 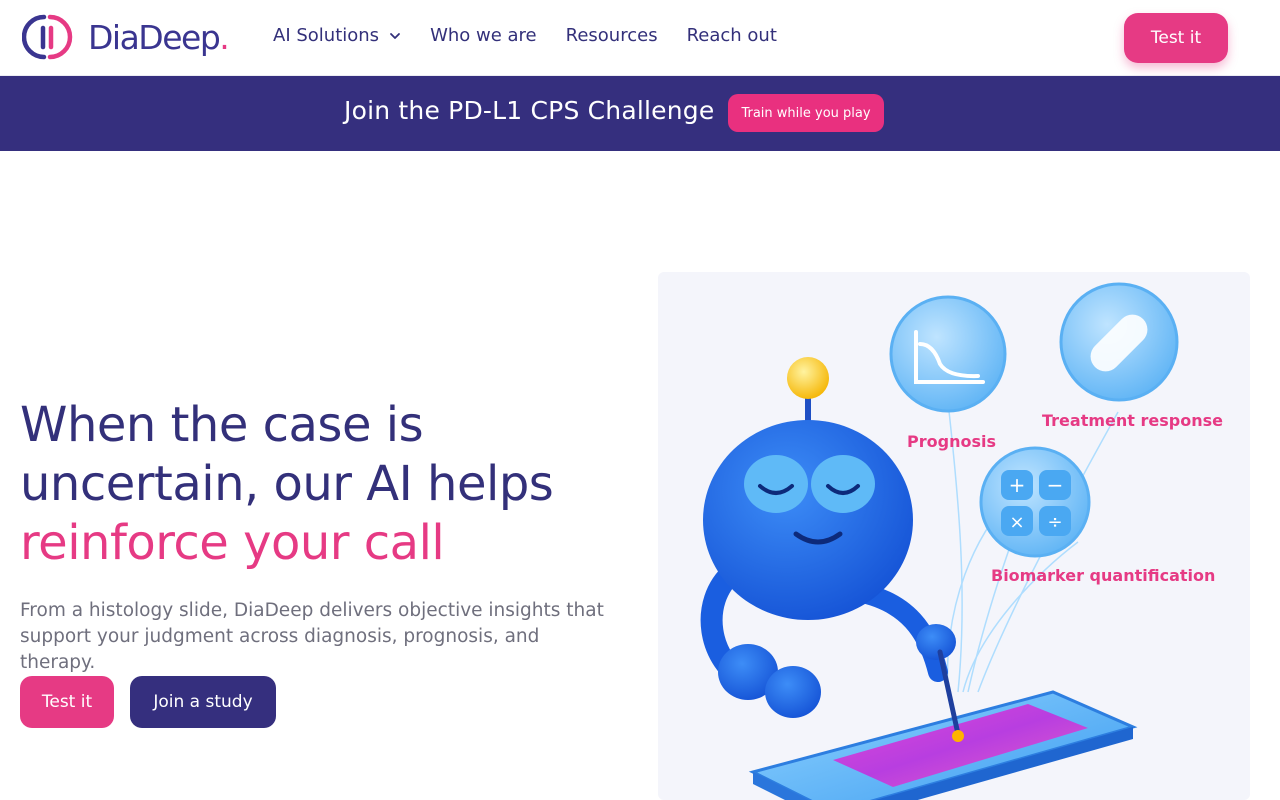 What do you see at coordinates (951, 441) in the screenshot?
I see `feature-label-prognosis: Prognosis` at bounding box center [951, 441].